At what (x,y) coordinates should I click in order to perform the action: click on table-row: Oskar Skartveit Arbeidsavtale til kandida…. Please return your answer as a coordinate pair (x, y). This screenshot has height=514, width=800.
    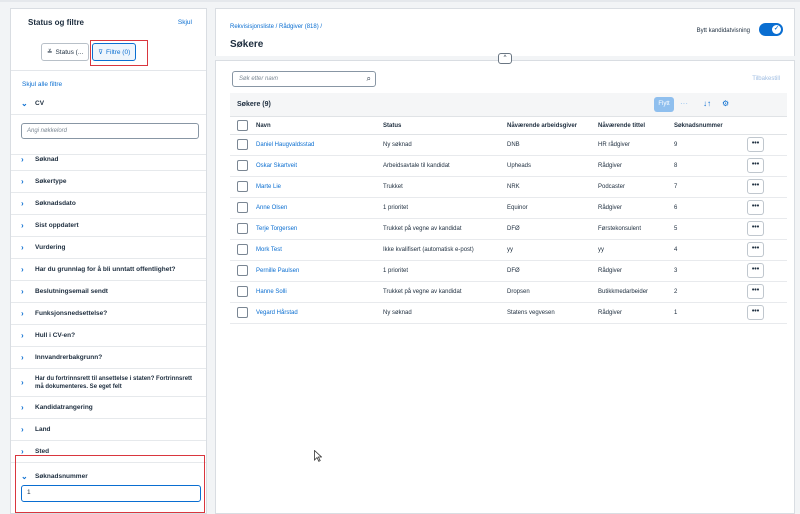
    Looking at the image, I should click on (508, 166).